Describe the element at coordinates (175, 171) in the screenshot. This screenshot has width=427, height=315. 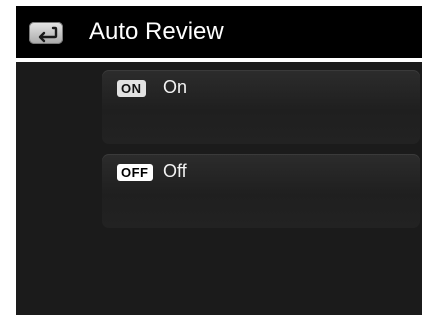
I see `option-label: Off` at that location.